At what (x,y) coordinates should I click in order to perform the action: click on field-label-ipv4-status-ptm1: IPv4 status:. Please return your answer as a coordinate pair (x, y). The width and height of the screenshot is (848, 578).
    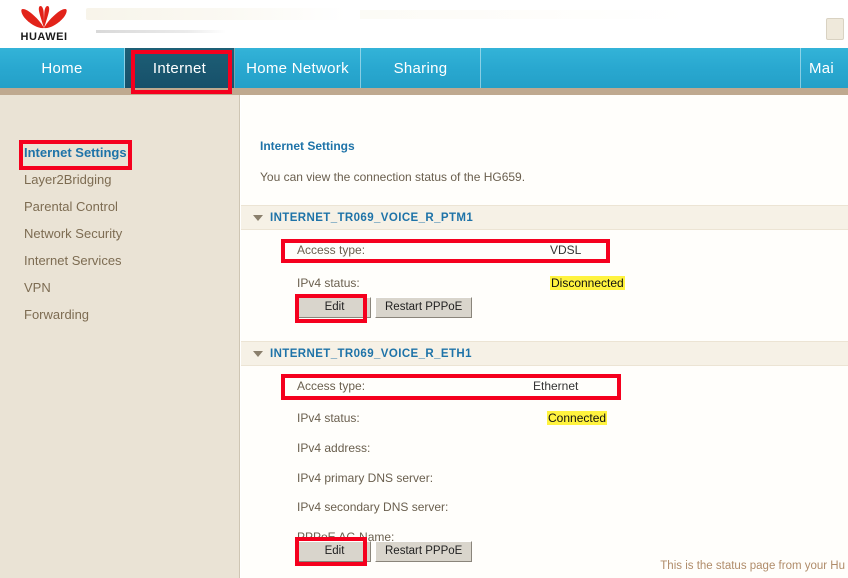
    Looking at the image, I should click on (328, 283).